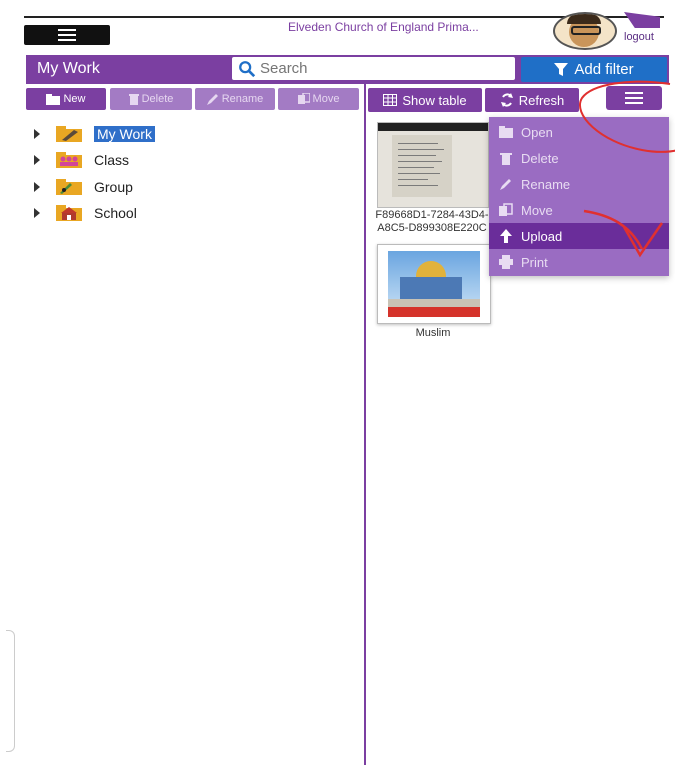 The image size is (675, 765). What do you see at coordinates (541, 100) in the screenshot?
I see `refresh-label: Refresh` at bounding box center [541, 100].